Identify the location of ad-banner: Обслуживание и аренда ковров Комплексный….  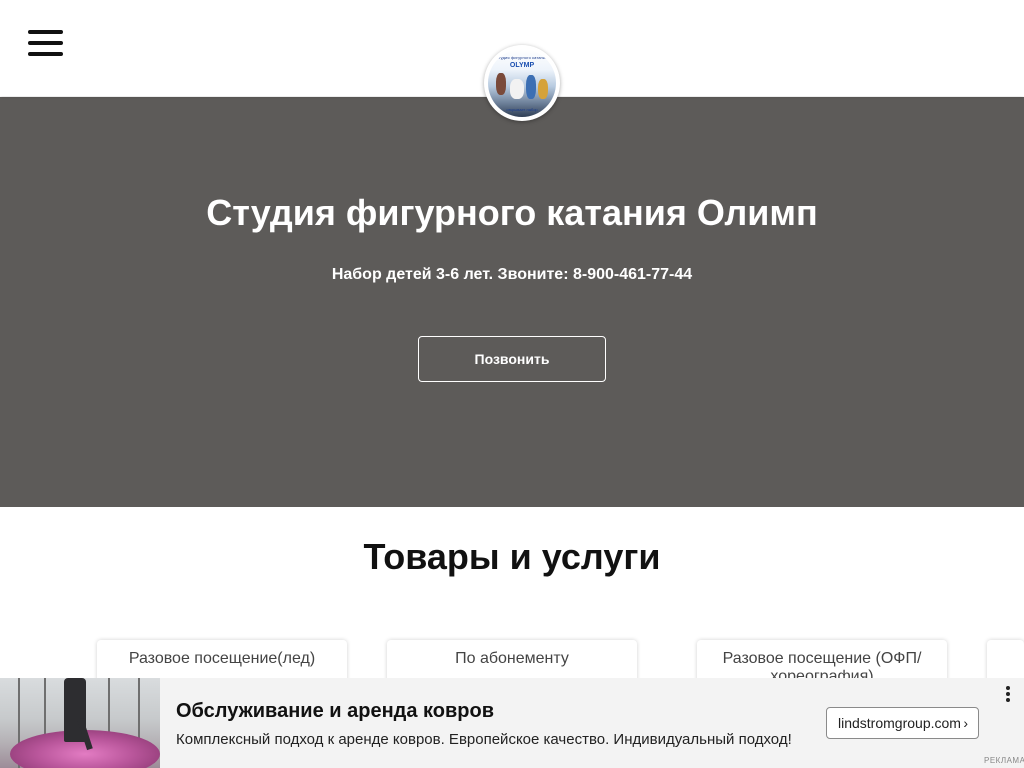
(512, 723).